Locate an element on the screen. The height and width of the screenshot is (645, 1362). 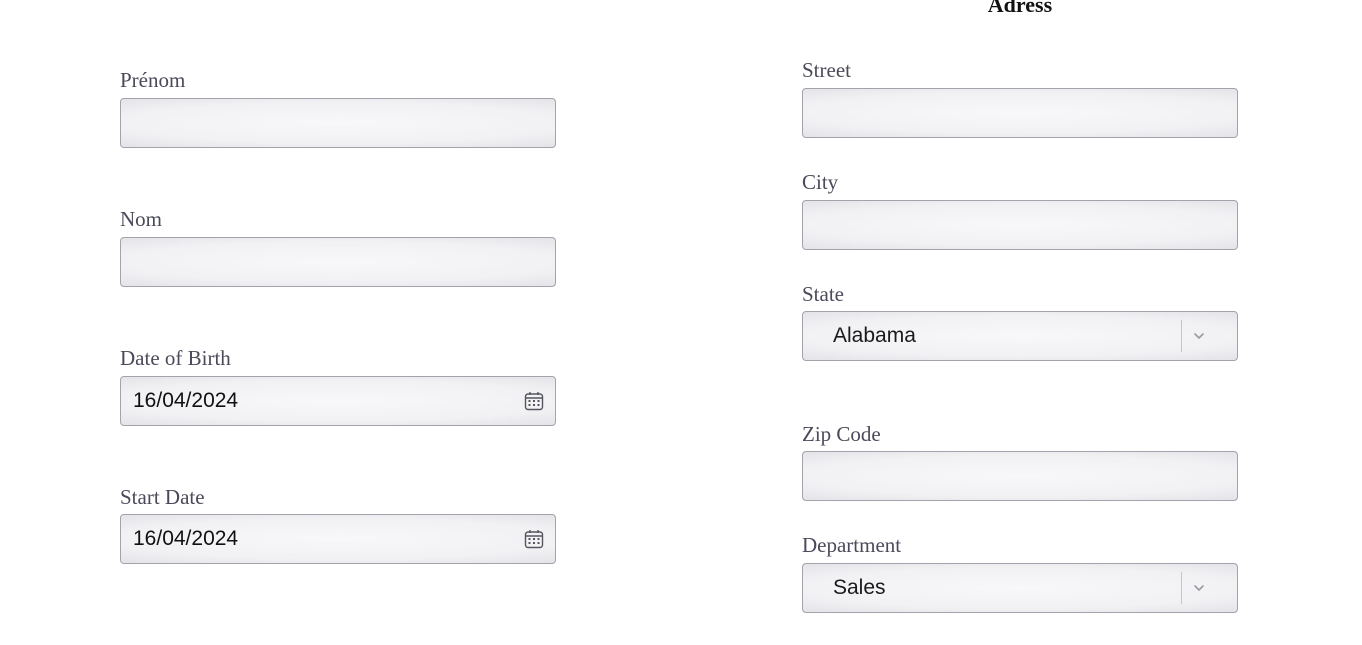
last-name-label: Nom is located at coordinates (141, 219).